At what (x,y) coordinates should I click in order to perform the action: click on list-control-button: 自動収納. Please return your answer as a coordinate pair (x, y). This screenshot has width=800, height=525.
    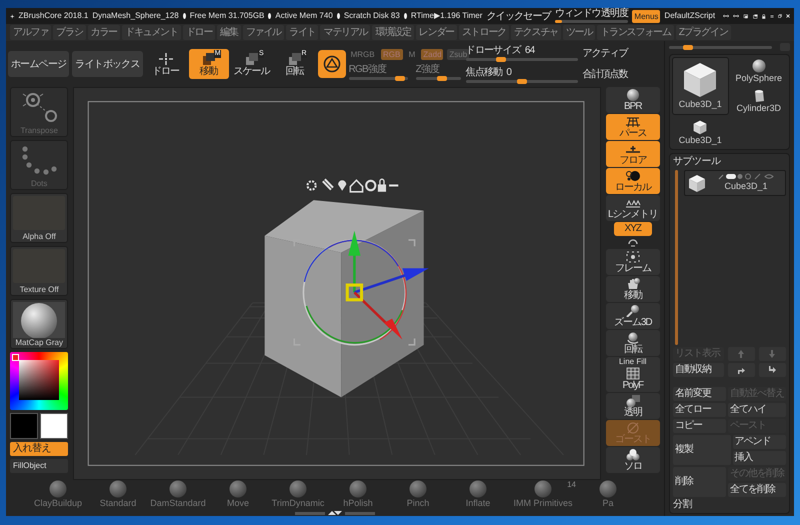
    Looking at the image, I should click on (698, 370).